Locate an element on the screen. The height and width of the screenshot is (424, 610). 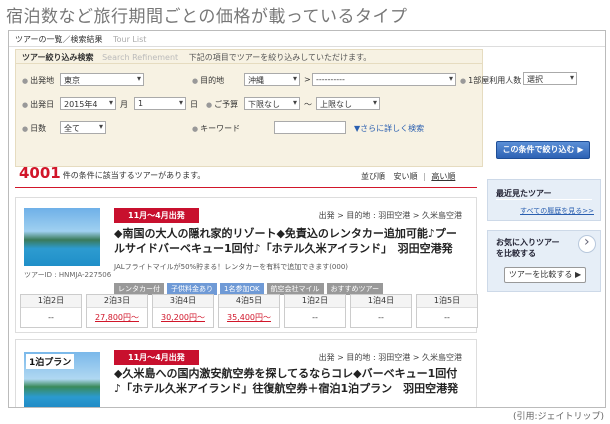
duration-cell: 4泊5日 35,400円〜 is located at coordinates (249, 311).